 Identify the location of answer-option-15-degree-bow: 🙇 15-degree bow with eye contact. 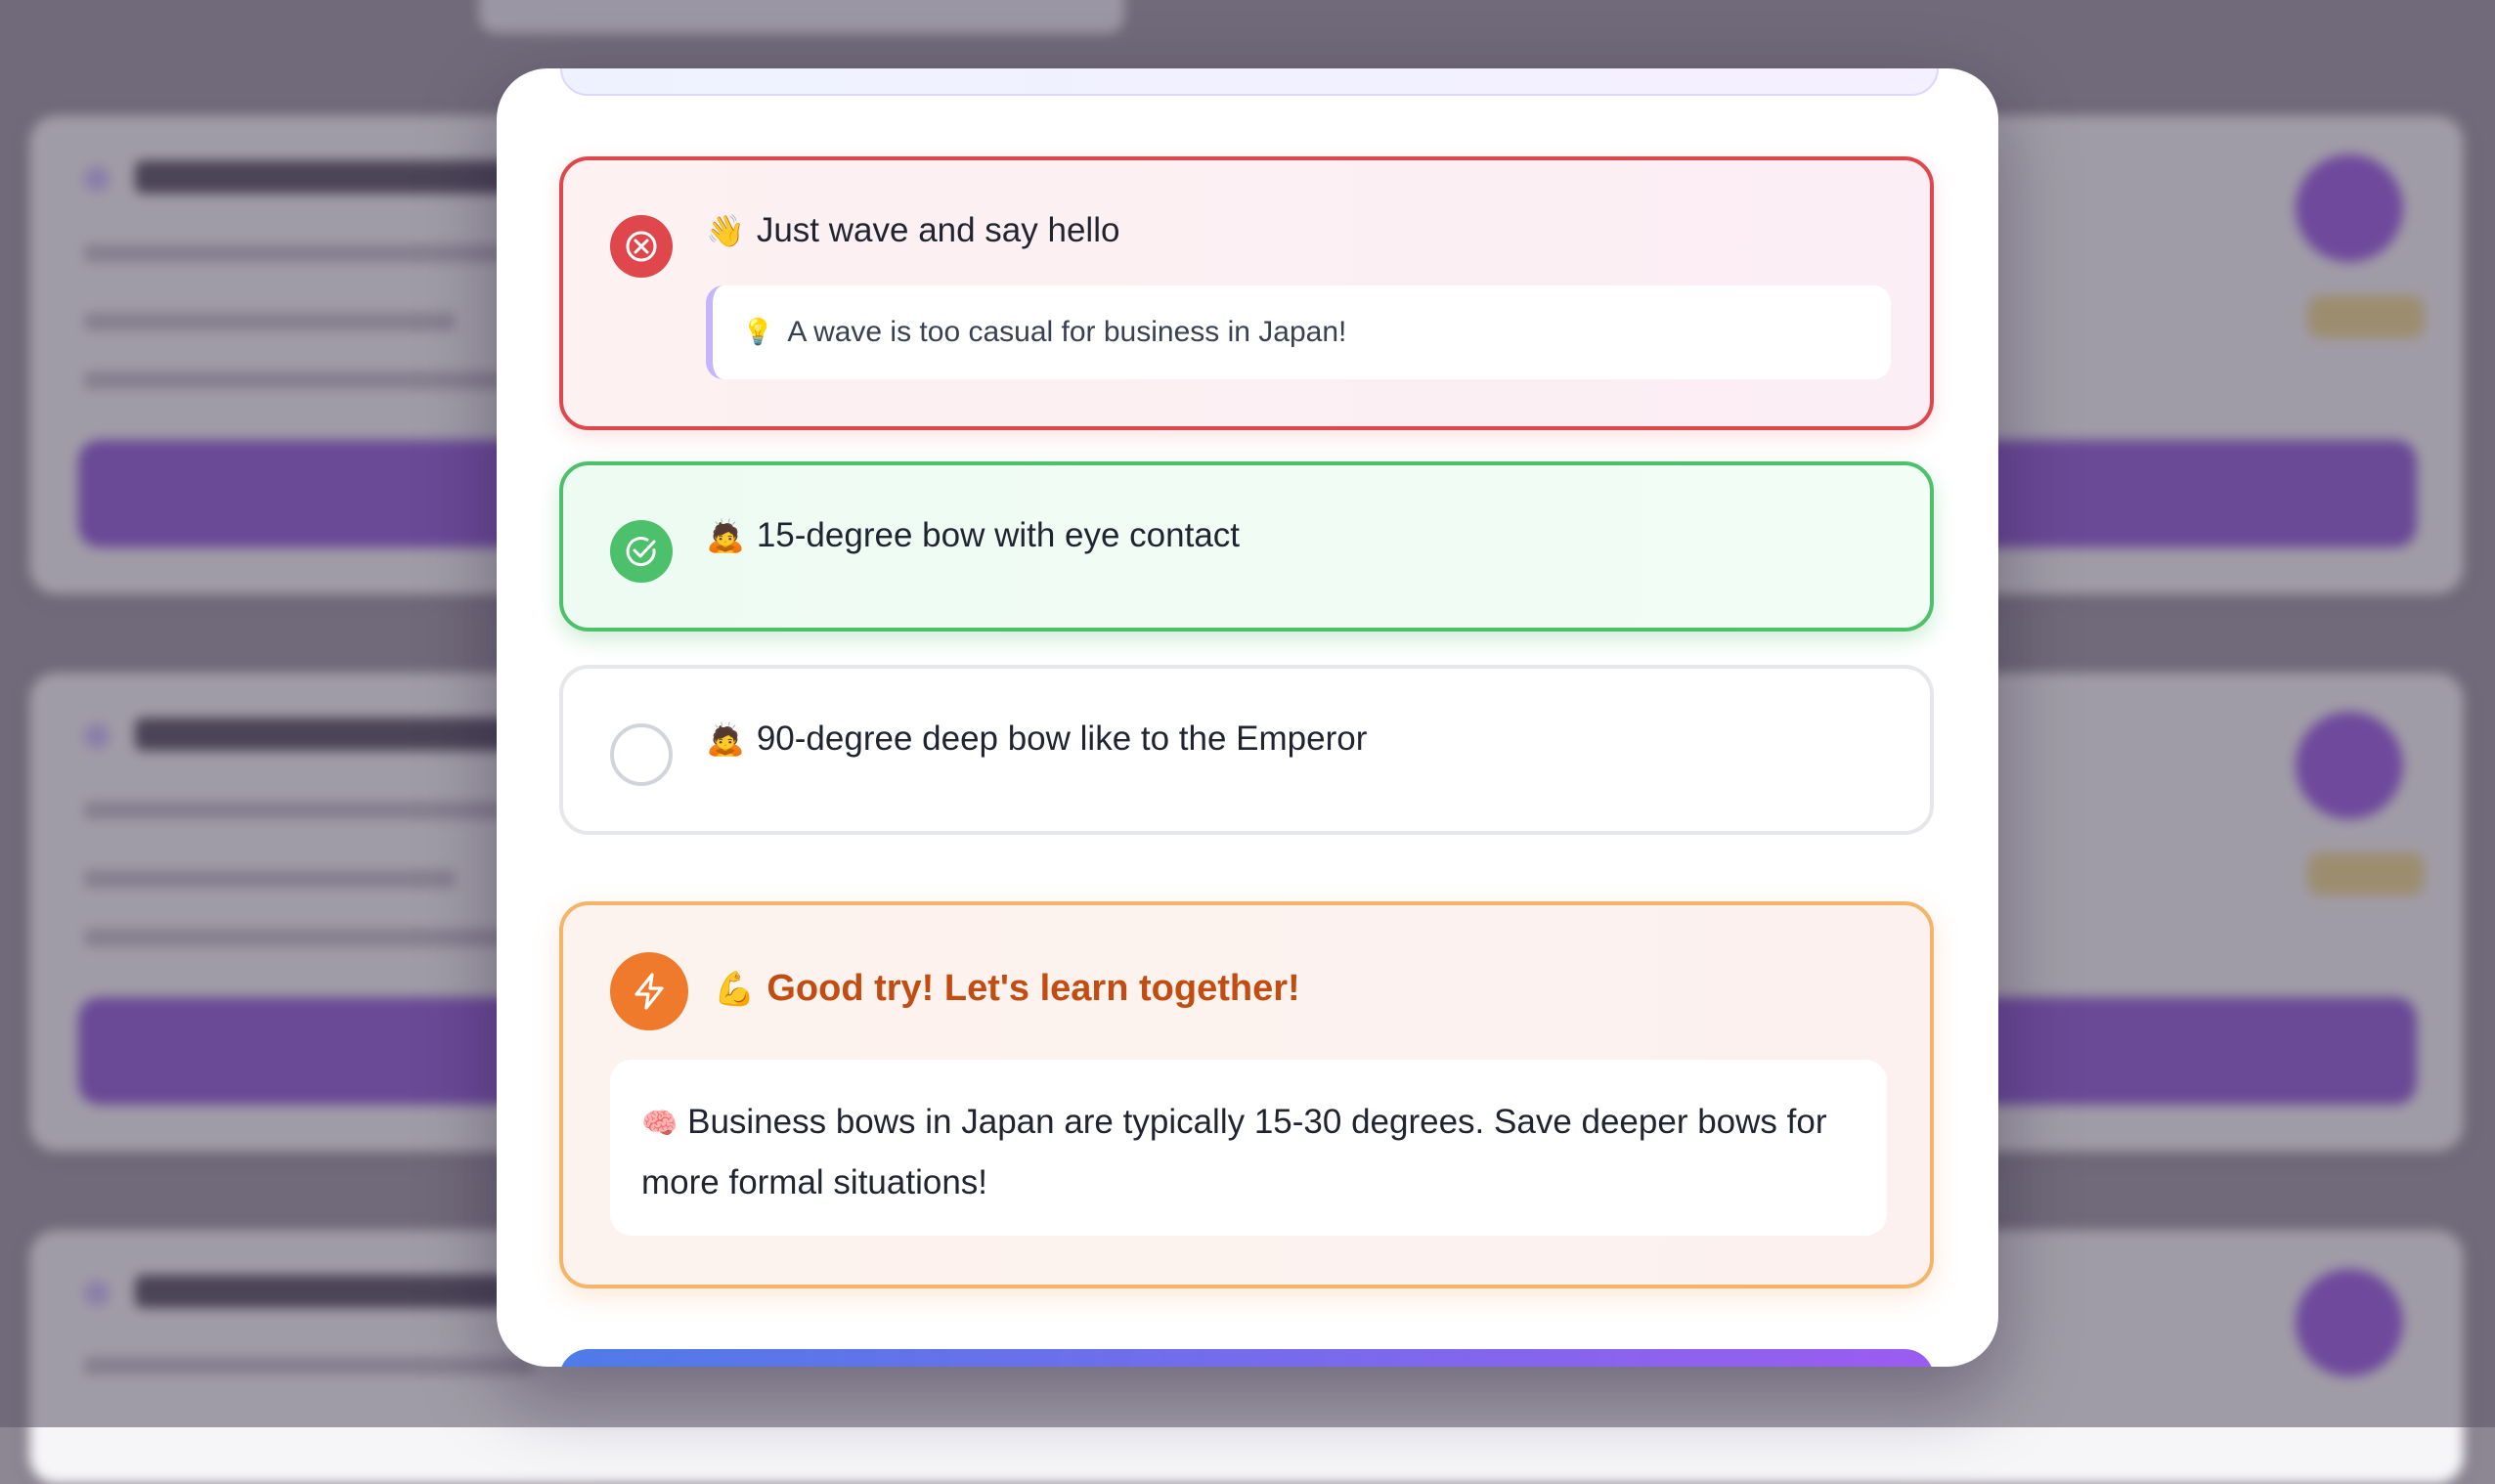
(1246, 546).